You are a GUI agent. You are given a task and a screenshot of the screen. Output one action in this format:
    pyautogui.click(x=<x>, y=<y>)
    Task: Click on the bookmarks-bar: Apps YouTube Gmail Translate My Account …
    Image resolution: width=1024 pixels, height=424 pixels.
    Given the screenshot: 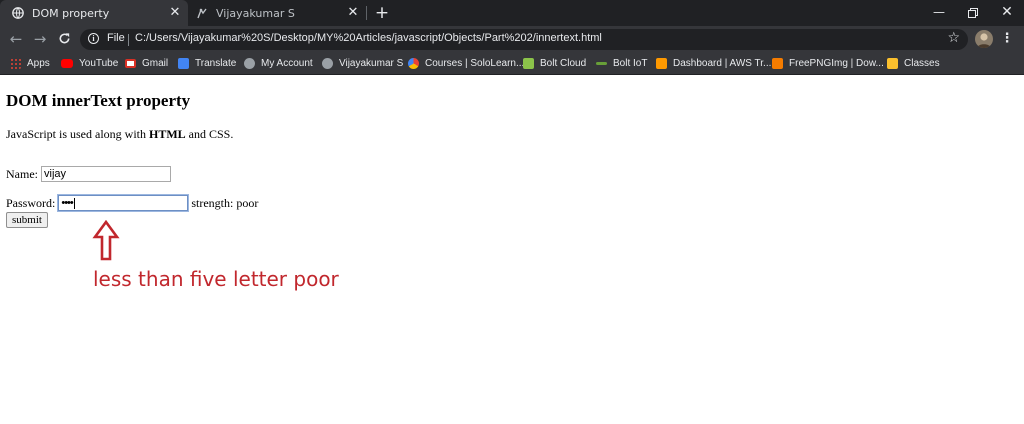 What is the action you would take?
    pyautogui.click(x=512, y=64)
    